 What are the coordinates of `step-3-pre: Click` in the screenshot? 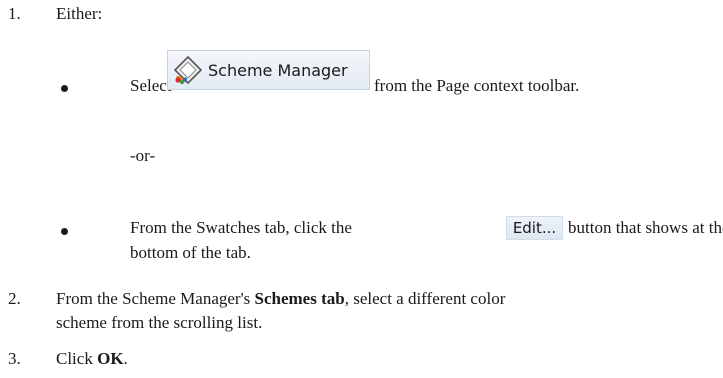 It's located at (77, 358).